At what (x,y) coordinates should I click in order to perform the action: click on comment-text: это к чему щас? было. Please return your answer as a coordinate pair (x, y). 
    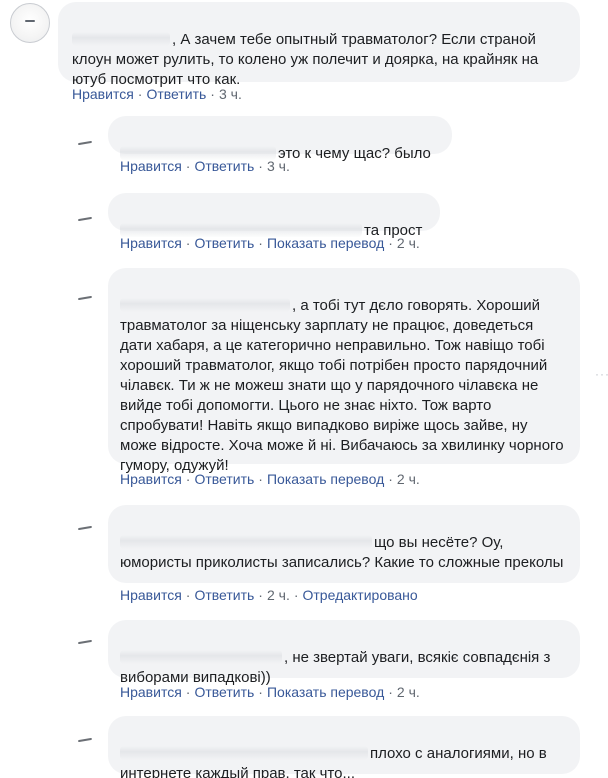
    Looking at the image, I should click on (354, 153).